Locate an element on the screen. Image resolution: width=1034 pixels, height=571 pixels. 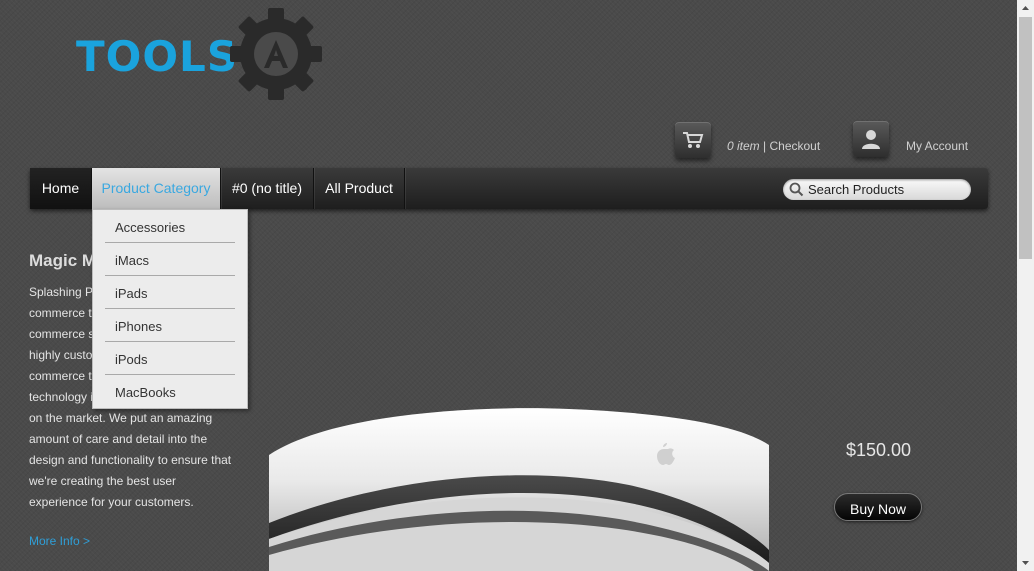
nav-item-no-title: #0 (no title) is located at coordinates (267, 188).